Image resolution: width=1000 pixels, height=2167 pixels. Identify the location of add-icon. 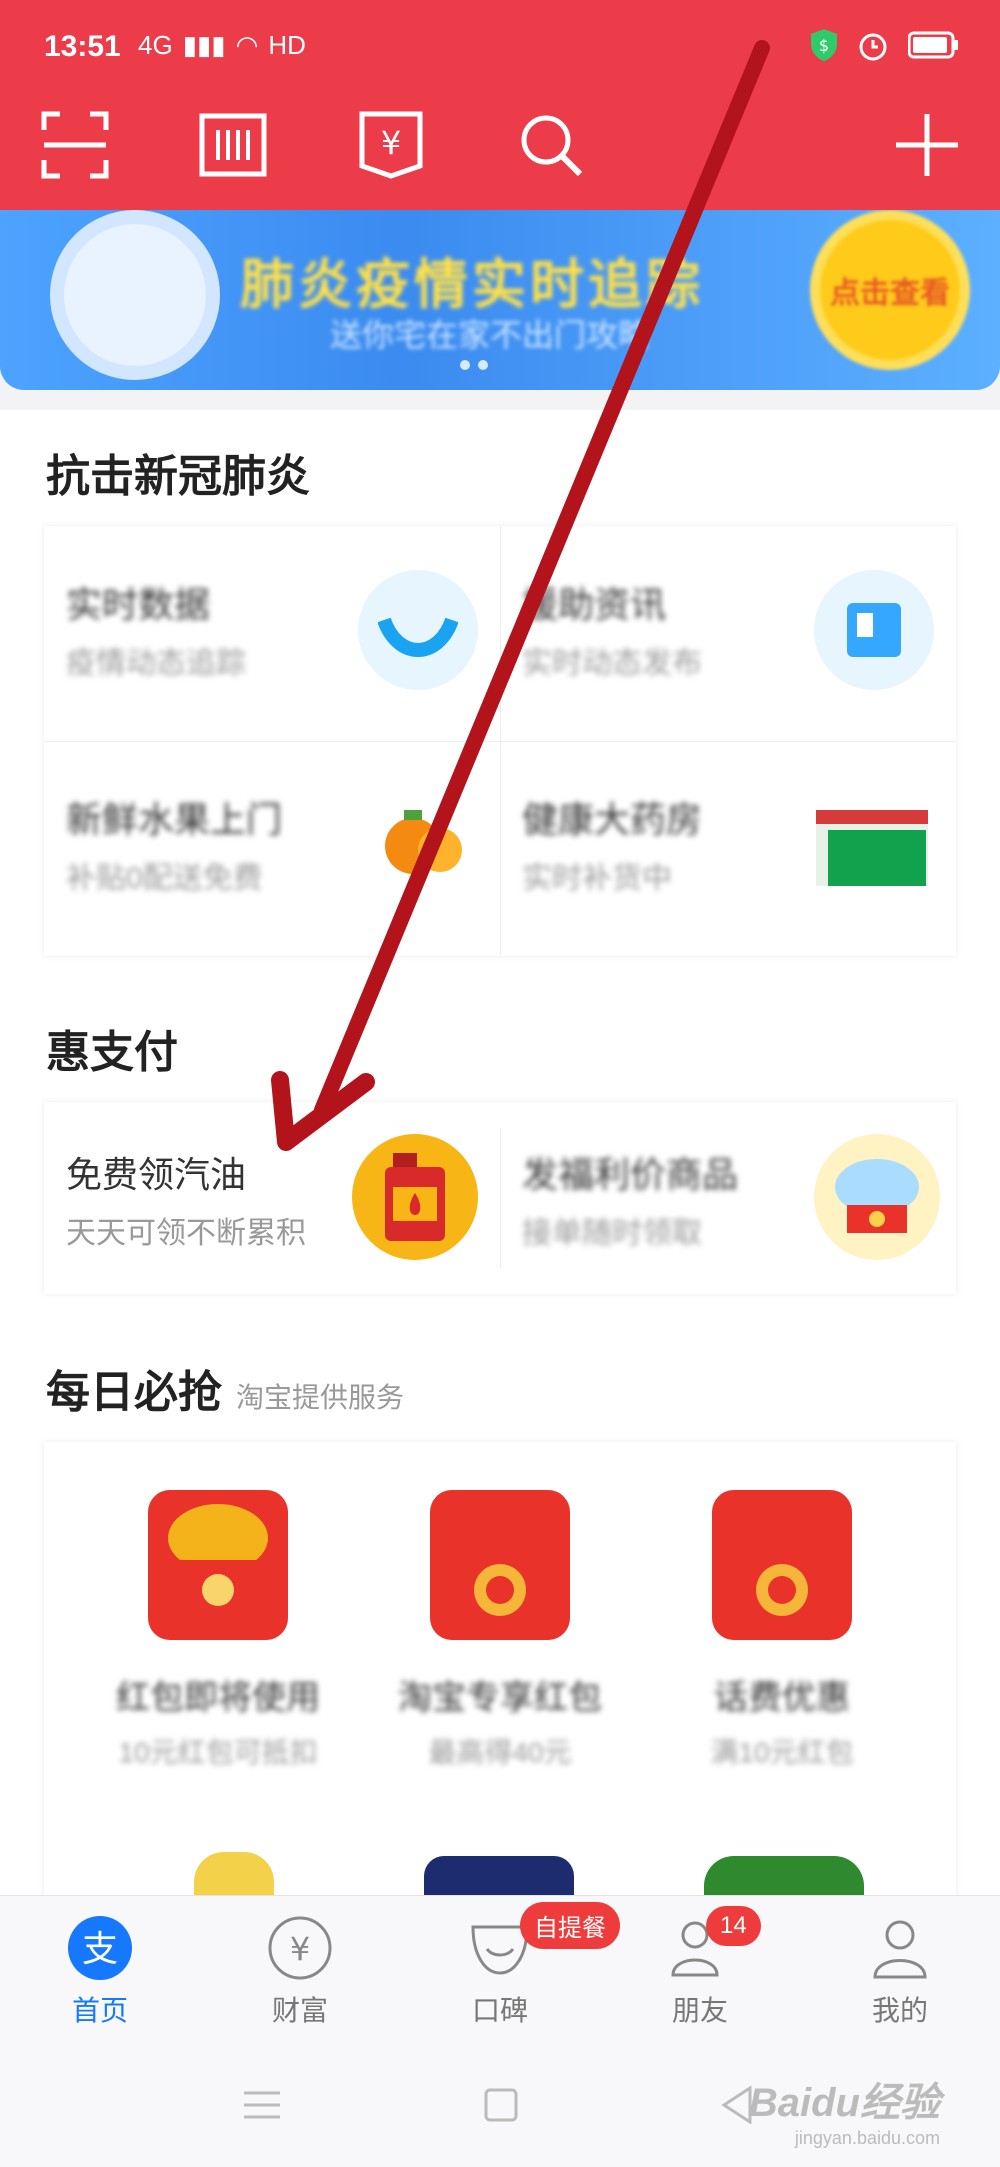
(927, 145).